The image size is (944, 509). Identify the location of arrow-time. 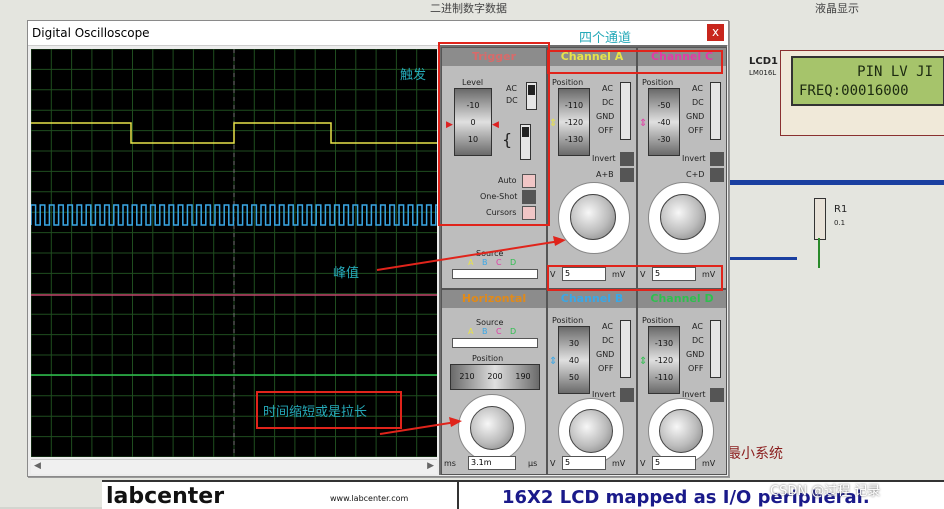
(418, 428).